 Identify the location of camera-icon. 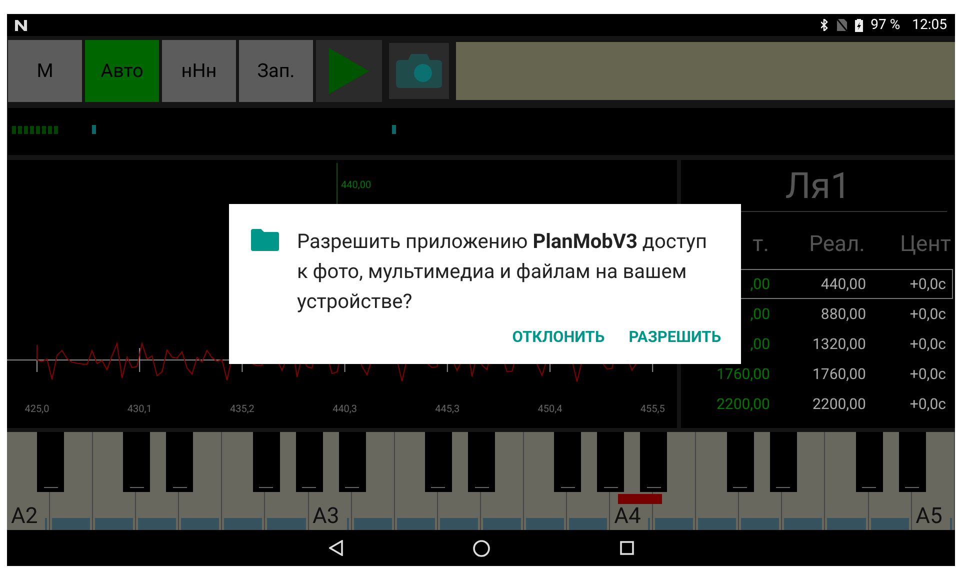
(419, 71).